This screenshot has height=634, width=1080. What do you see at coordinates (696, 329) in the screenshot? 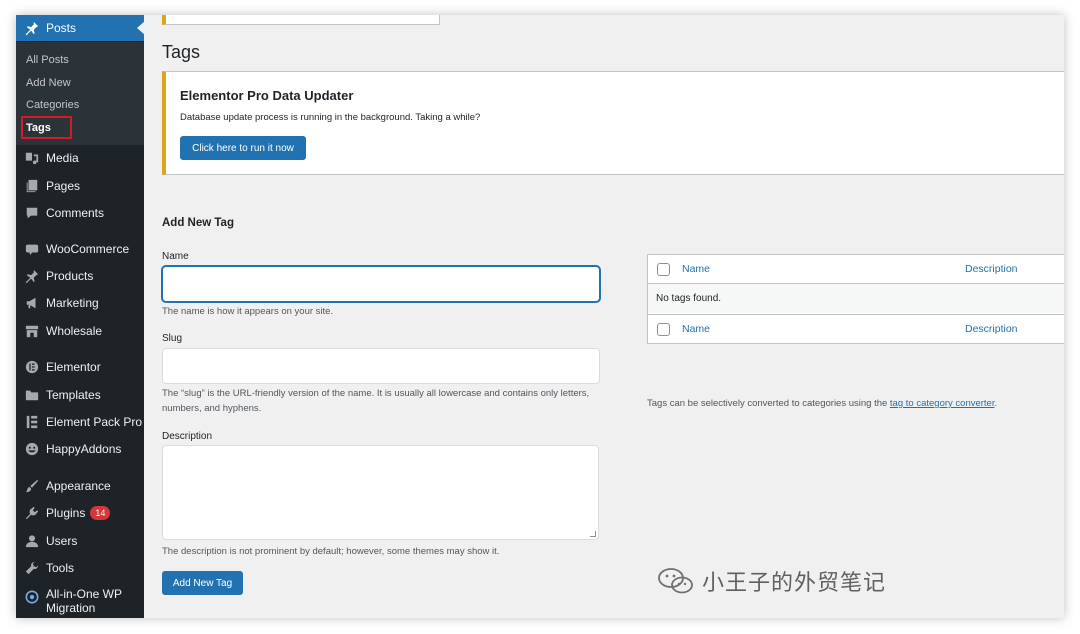
I see `column-name-footer: Name` at bounding box center [696, 329].